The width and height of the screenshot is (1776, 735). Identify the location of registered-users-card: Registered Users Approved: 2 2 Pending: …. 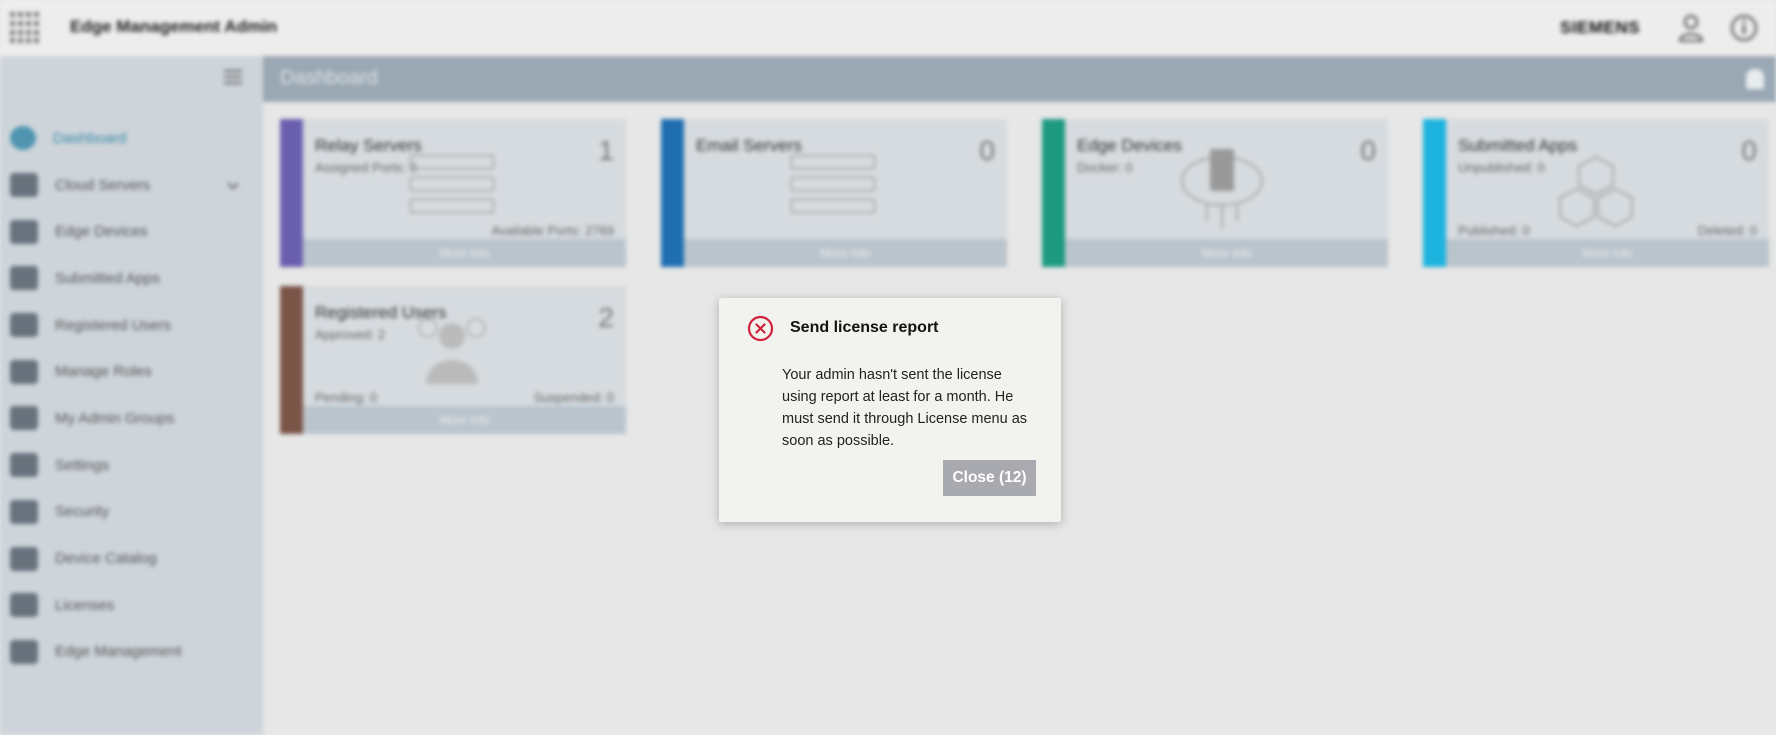
(453, 360).